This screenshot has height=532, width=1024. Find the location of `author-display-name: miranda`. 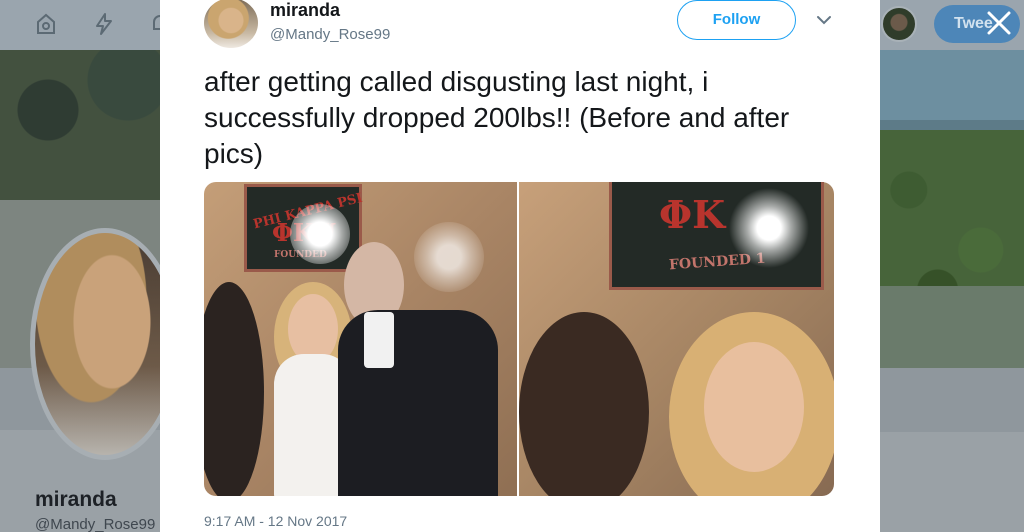

author-display-name: miranda is located at coordinates (305, 10).